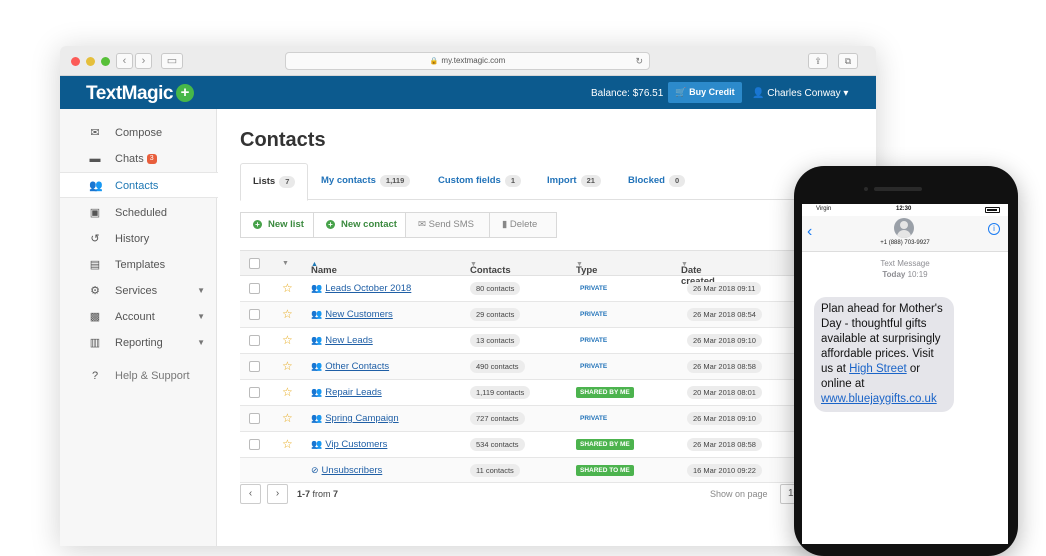 Image resolution: width=1046 pixels, height=556 pixels. What do you see at coordinates (495, 314) in the screenshot?
I see `contacts-count: 29 contacts` at bounding box center [495, 314].